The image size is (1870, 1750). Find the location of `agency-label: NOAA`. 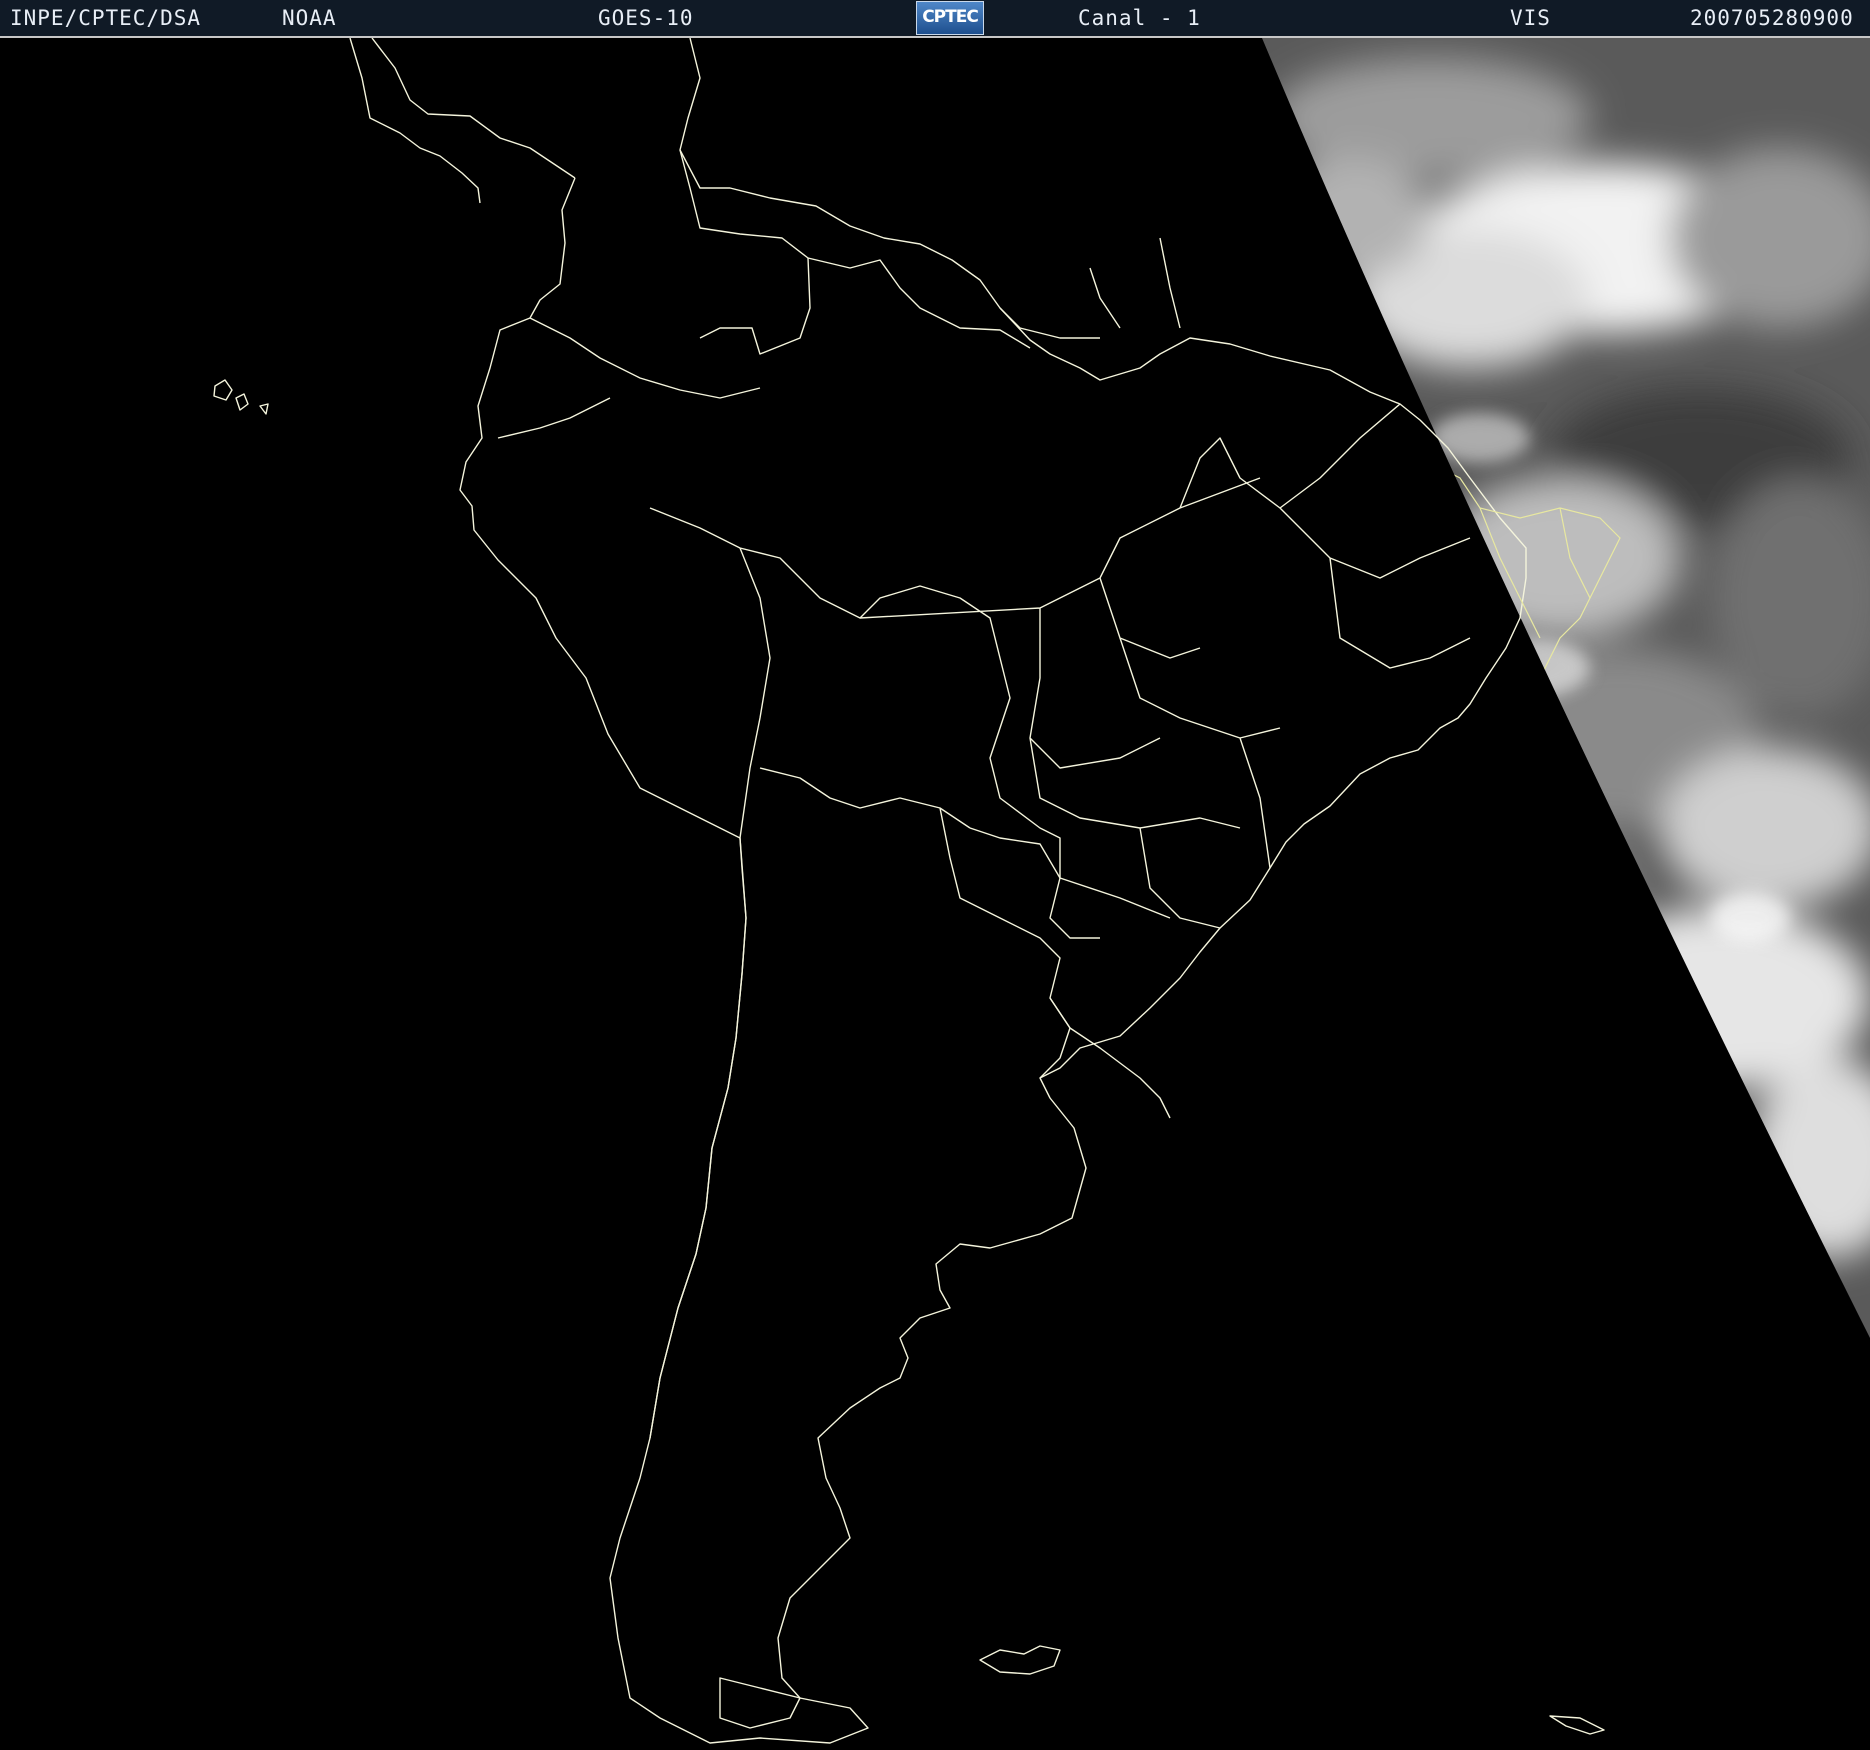

agency-label: NOAA is located at coordinates (309, 18).